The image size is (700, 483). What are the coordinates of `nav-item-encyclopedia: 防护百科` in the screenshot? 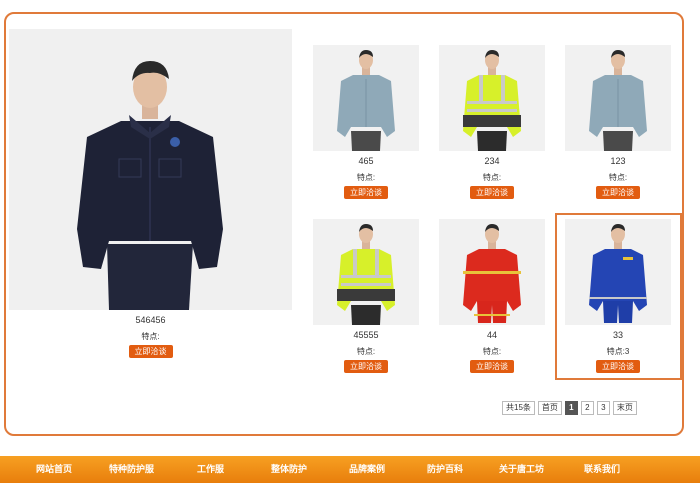 It's located at (445, 469).